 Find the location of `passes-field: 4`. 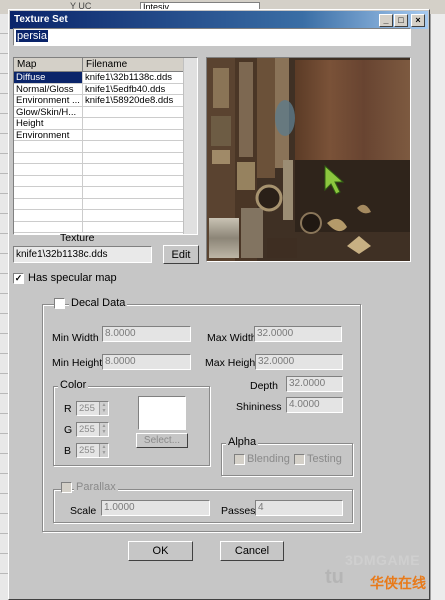

passes-field: 4 is located at coordinates (299, 508).